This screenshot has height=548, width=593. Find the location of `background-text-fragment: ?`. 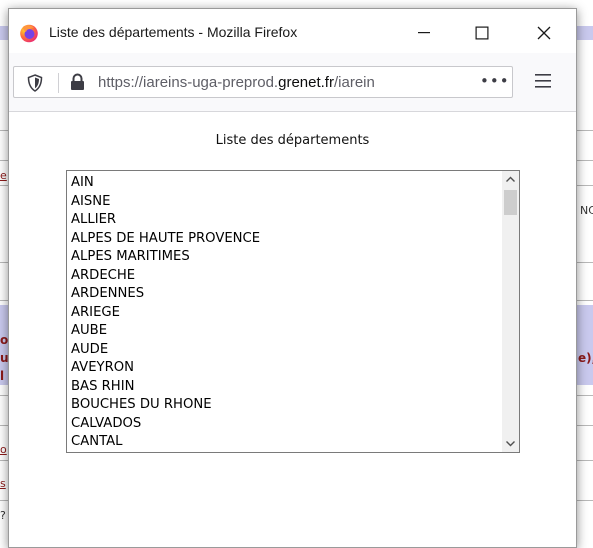

background-text-fragment: ? is located at coordinates (3, 515).